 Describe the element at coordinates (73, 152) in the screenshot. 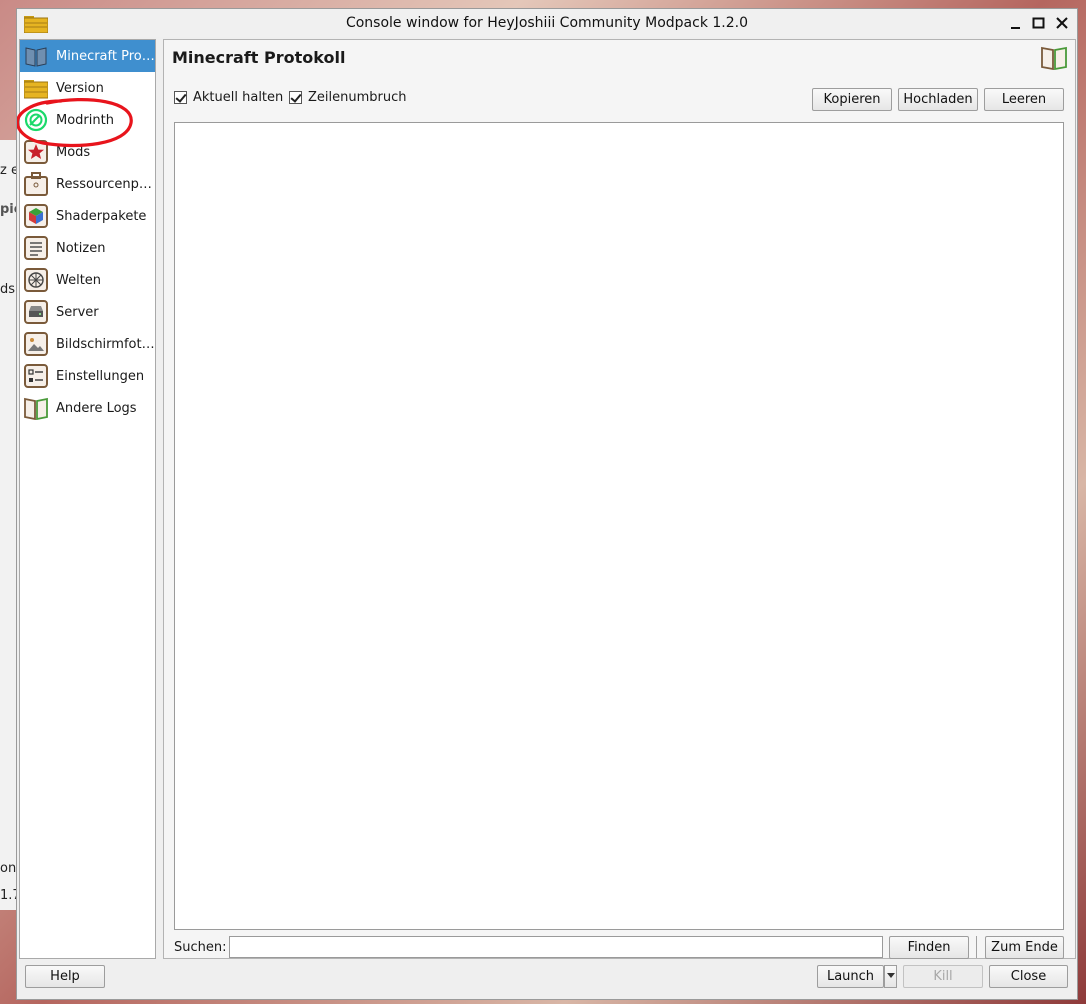

I see `sidebar-item-label: Mods` at that location.